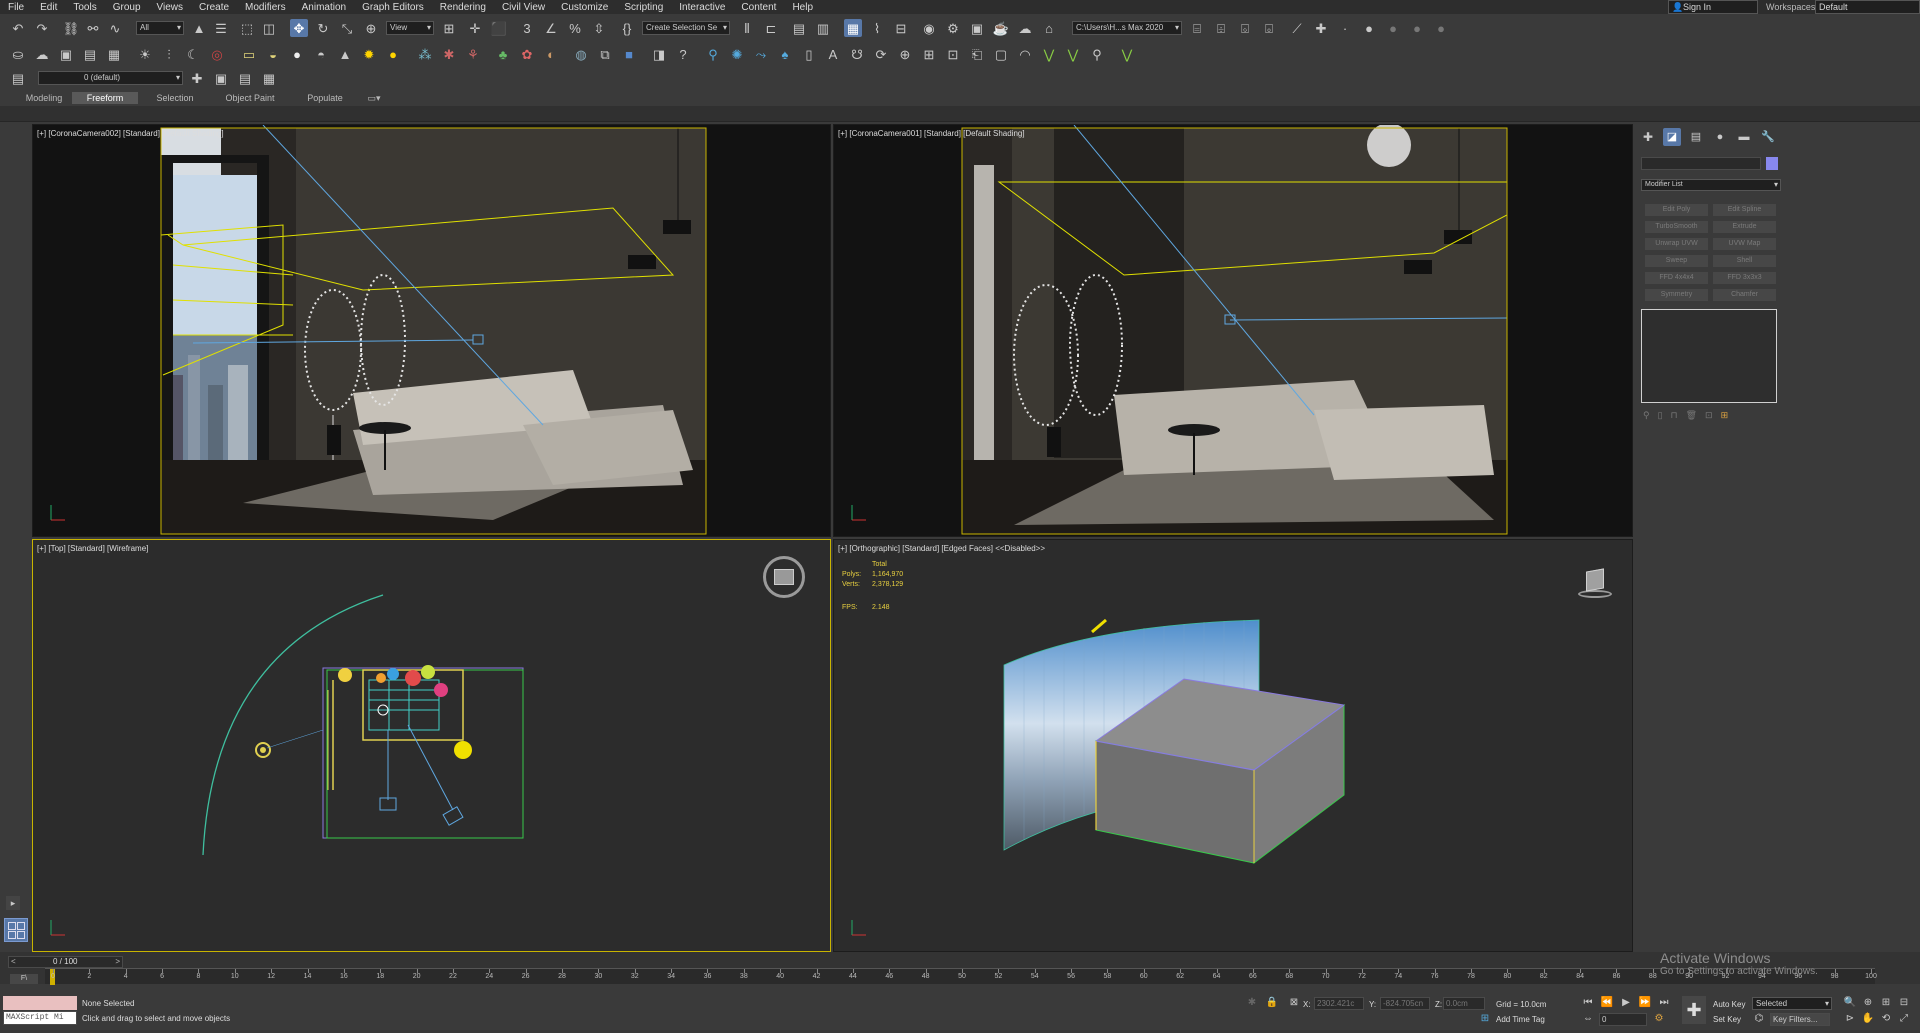 The image size is (1920, 1033). I want to click on add-time-tag: Add Time Tag, so click(1520, 1019).